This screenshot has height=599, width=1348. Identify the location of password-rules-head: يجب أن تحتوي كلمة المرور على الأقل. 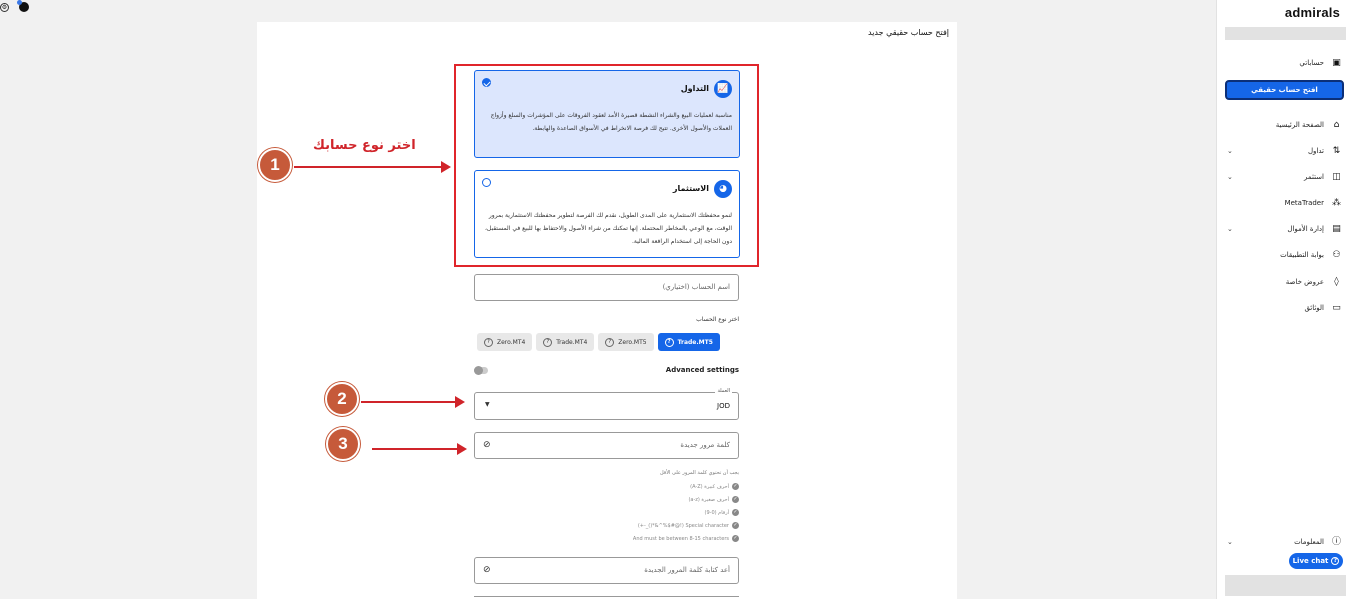
(699, 473).